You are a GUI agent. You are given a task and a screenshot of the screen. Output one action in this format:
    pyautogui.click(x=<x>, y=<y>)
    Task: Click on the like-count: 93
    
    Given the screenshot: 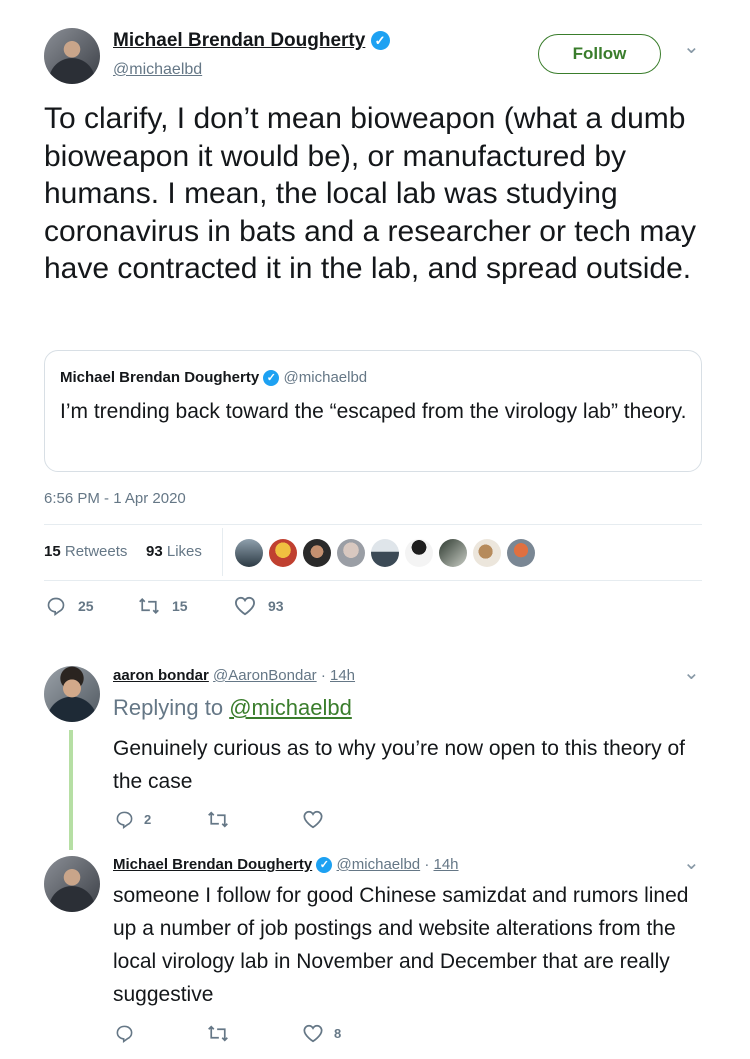 What is the action you would take?
    pyautogui.click(x=276, y=606)
    